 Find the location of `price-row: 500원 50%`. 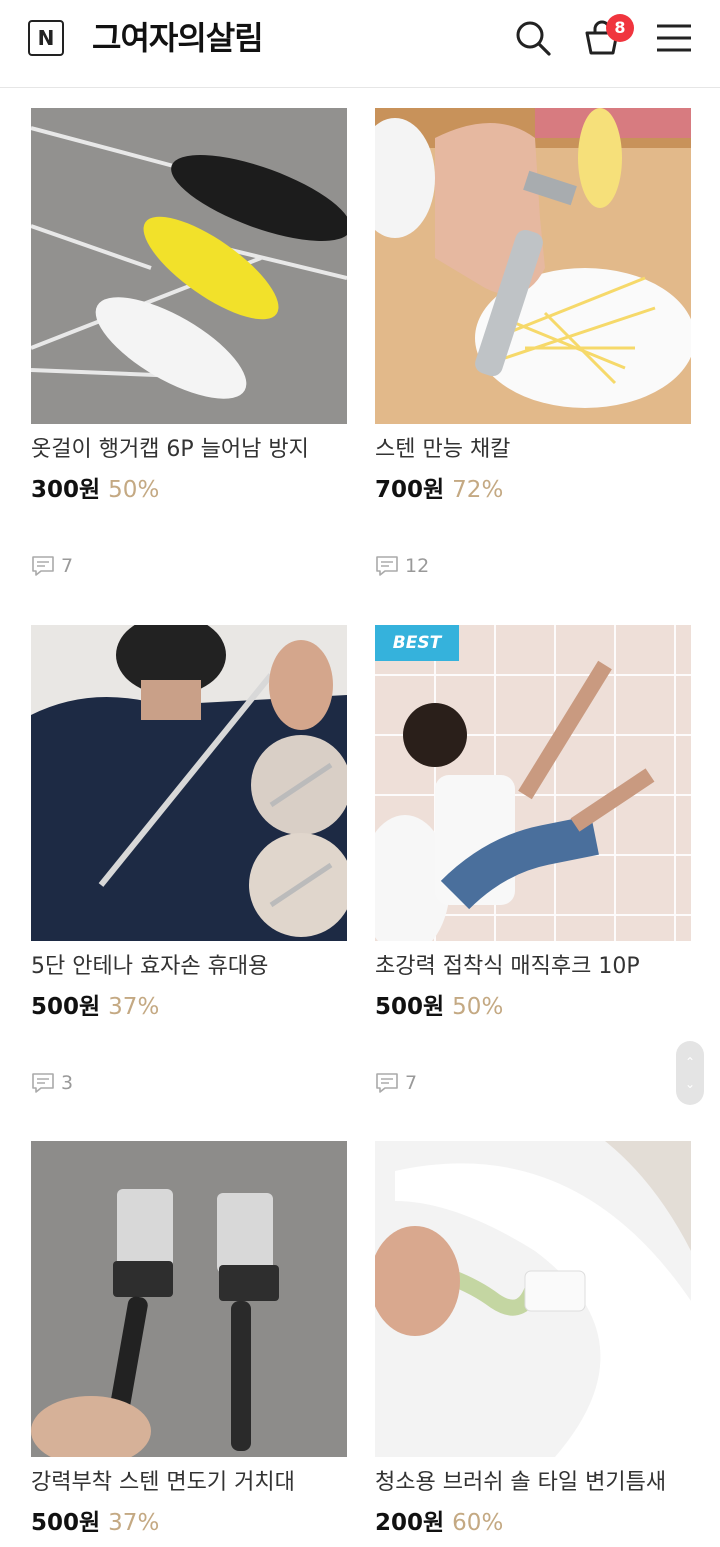

price-row: 500원 50% is located at coordinates (439, 1008).